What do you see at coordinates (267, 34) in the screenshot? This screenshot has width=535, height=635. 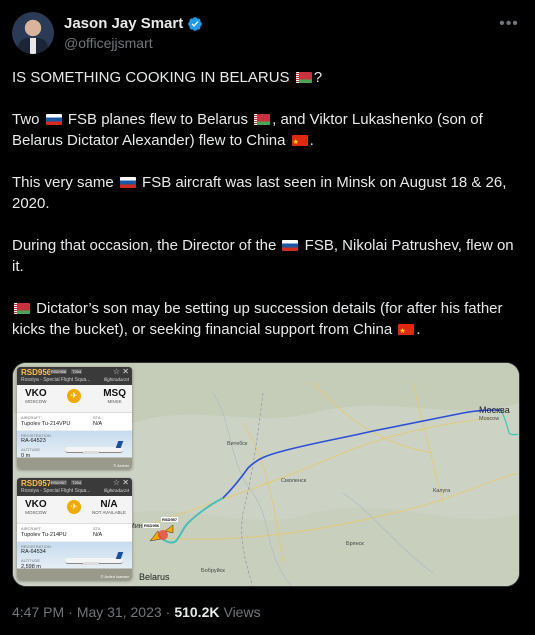 I see `tweet-header: Jason Jay Smart @officejjsmart •••` at bounding box center [267, 34].